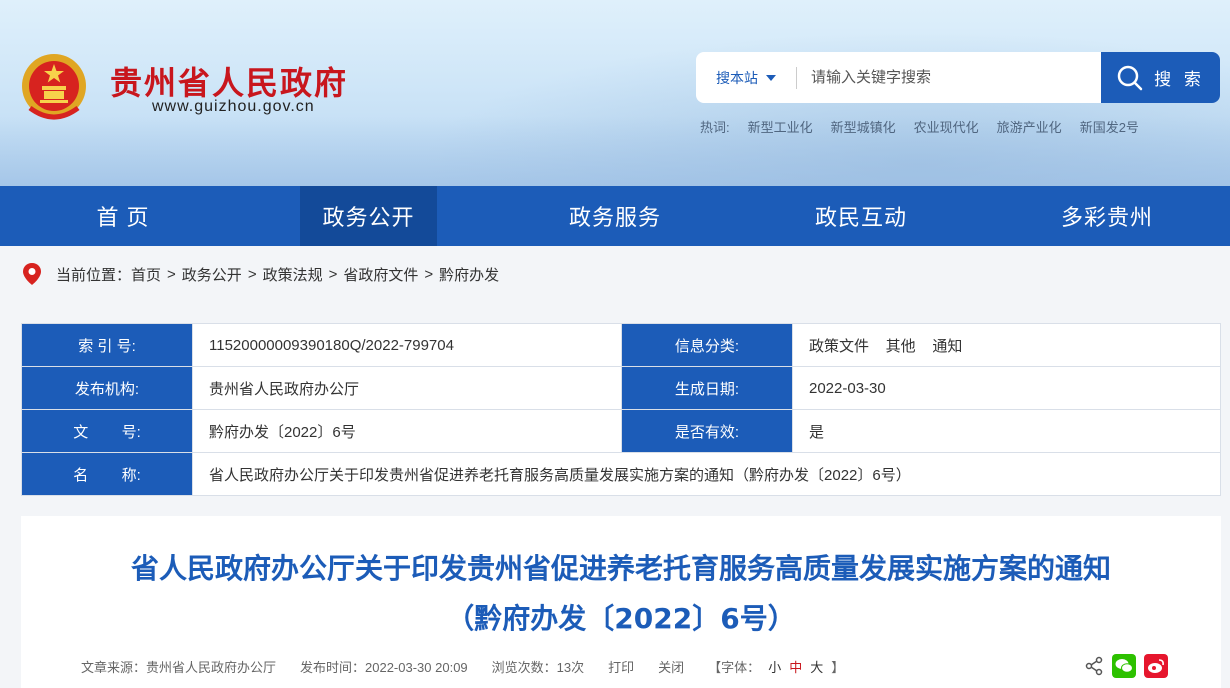  What do you see at coordinates (707, 388) in the screenshot?
I see `date-label: 生成日期:` at bounding box center [707, 388].